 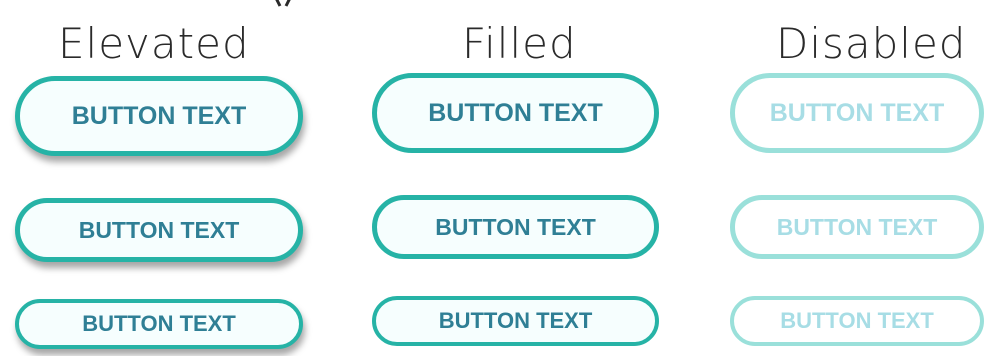 What do you see at coordinates (159, 230) in the screenshot?
I see `elevated-medium-button: BUTTON TEXT` at bounding box center [159, 230].